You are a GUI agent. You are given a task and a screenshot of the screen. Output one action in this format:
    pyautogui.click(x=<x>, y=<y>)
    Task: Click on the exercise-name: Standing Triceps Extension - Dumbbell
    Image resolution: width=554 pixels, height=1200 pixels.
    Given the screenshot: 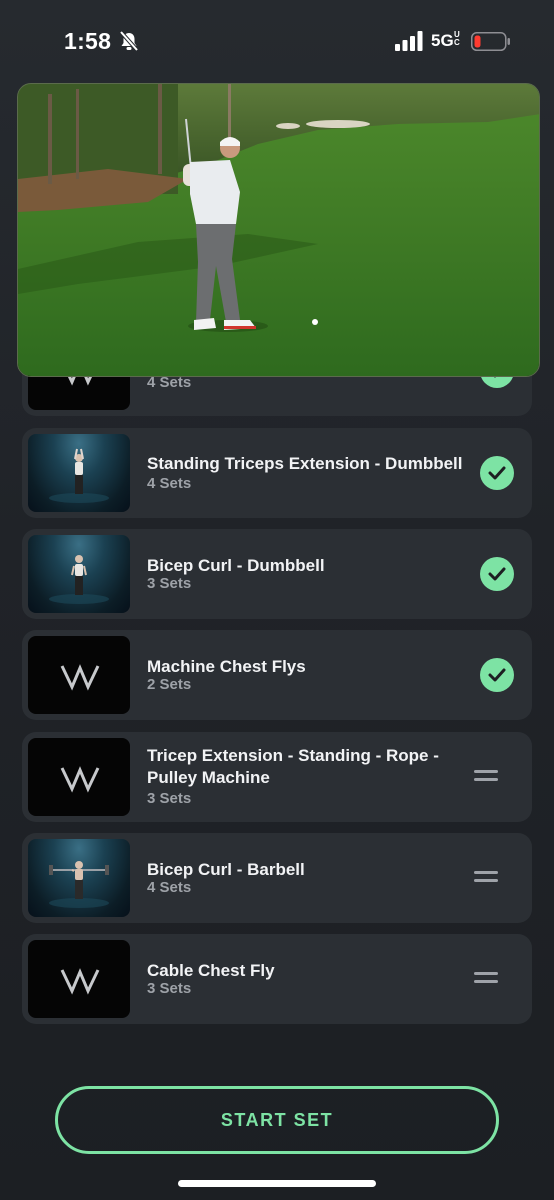 What is the action you would take?
    pyautogui.click(x=305, y=463)
    